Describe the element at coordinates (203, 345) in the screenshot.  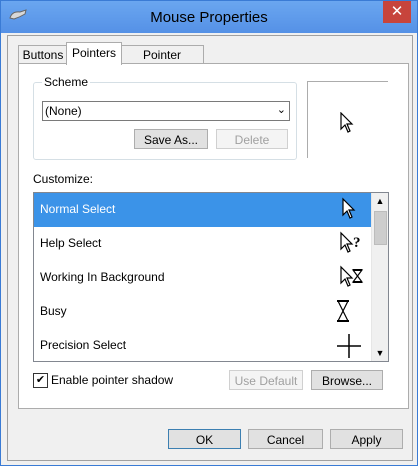
I see `list-item: Precision Select` at that location.